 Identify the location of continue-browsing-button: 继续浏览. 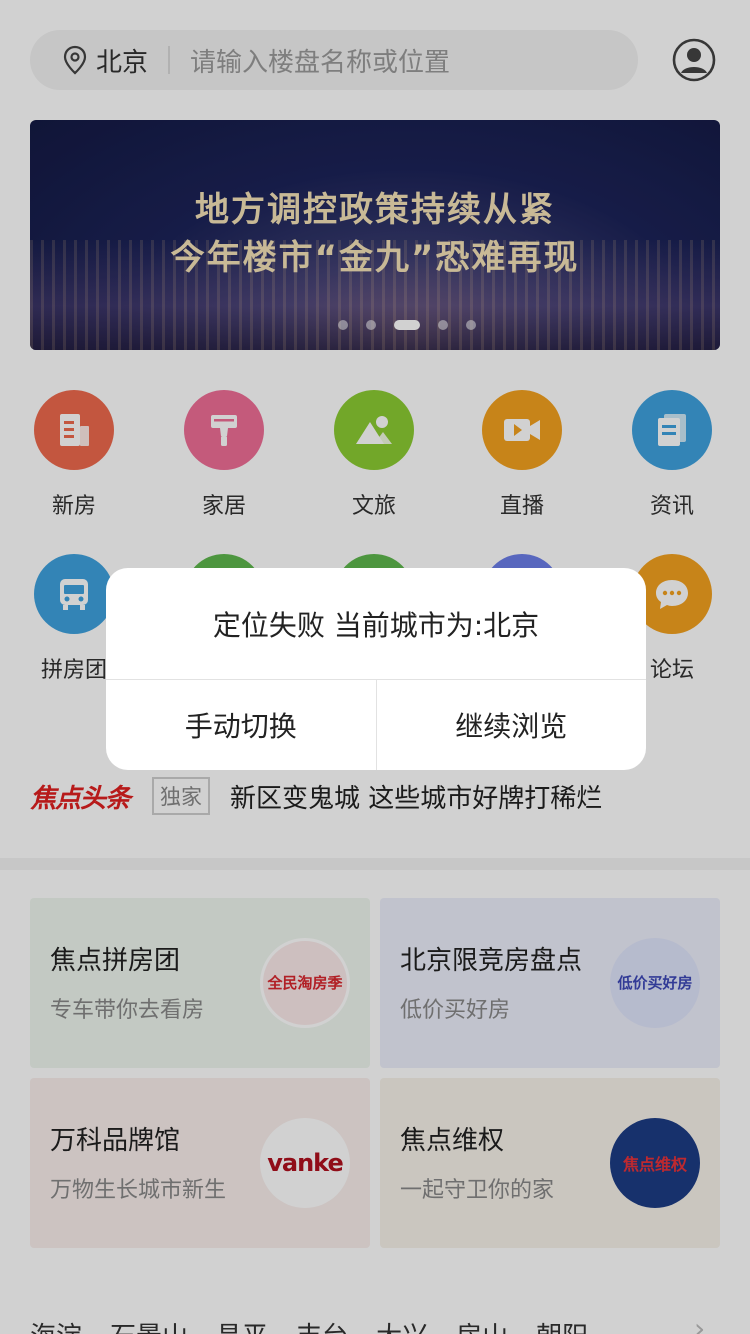
(511, 725).